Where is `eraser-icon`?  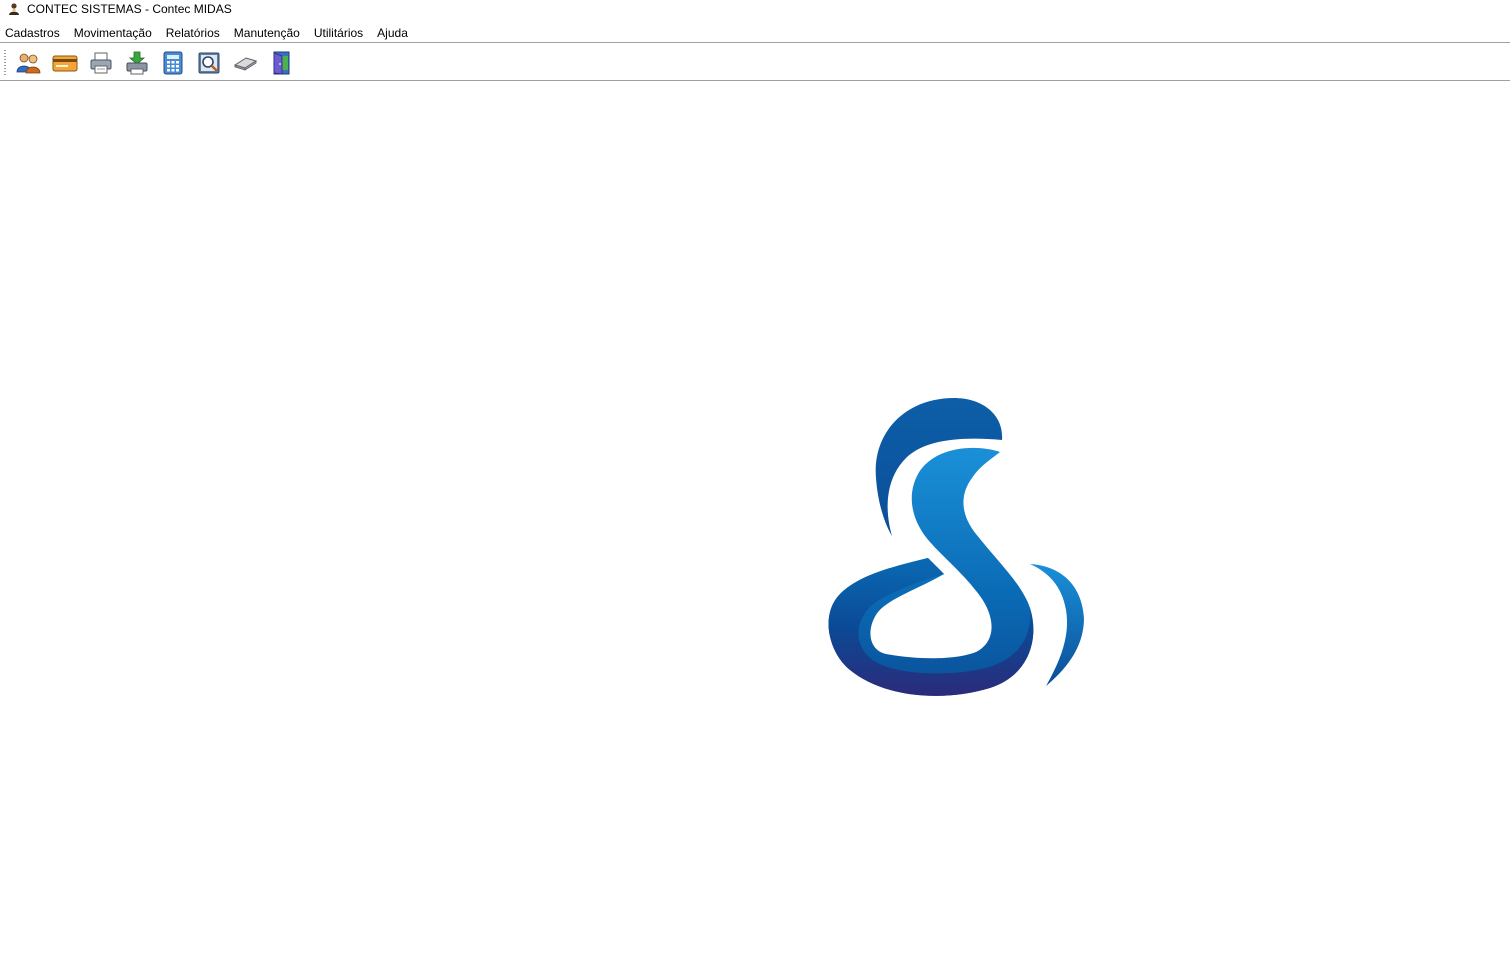
eraser-icon is located at coordinates (245, 64).